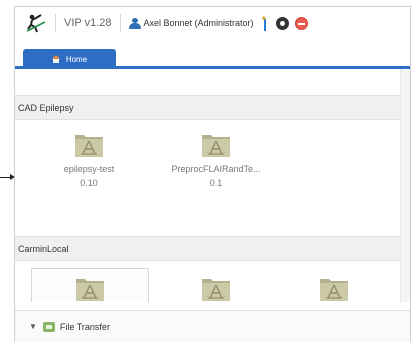 This screenshot has height=342, width=411. What do you see at coordinates (76, 59) in the screenshot?
I see `tab-home-label: Home` at bounding box center [76, 59].